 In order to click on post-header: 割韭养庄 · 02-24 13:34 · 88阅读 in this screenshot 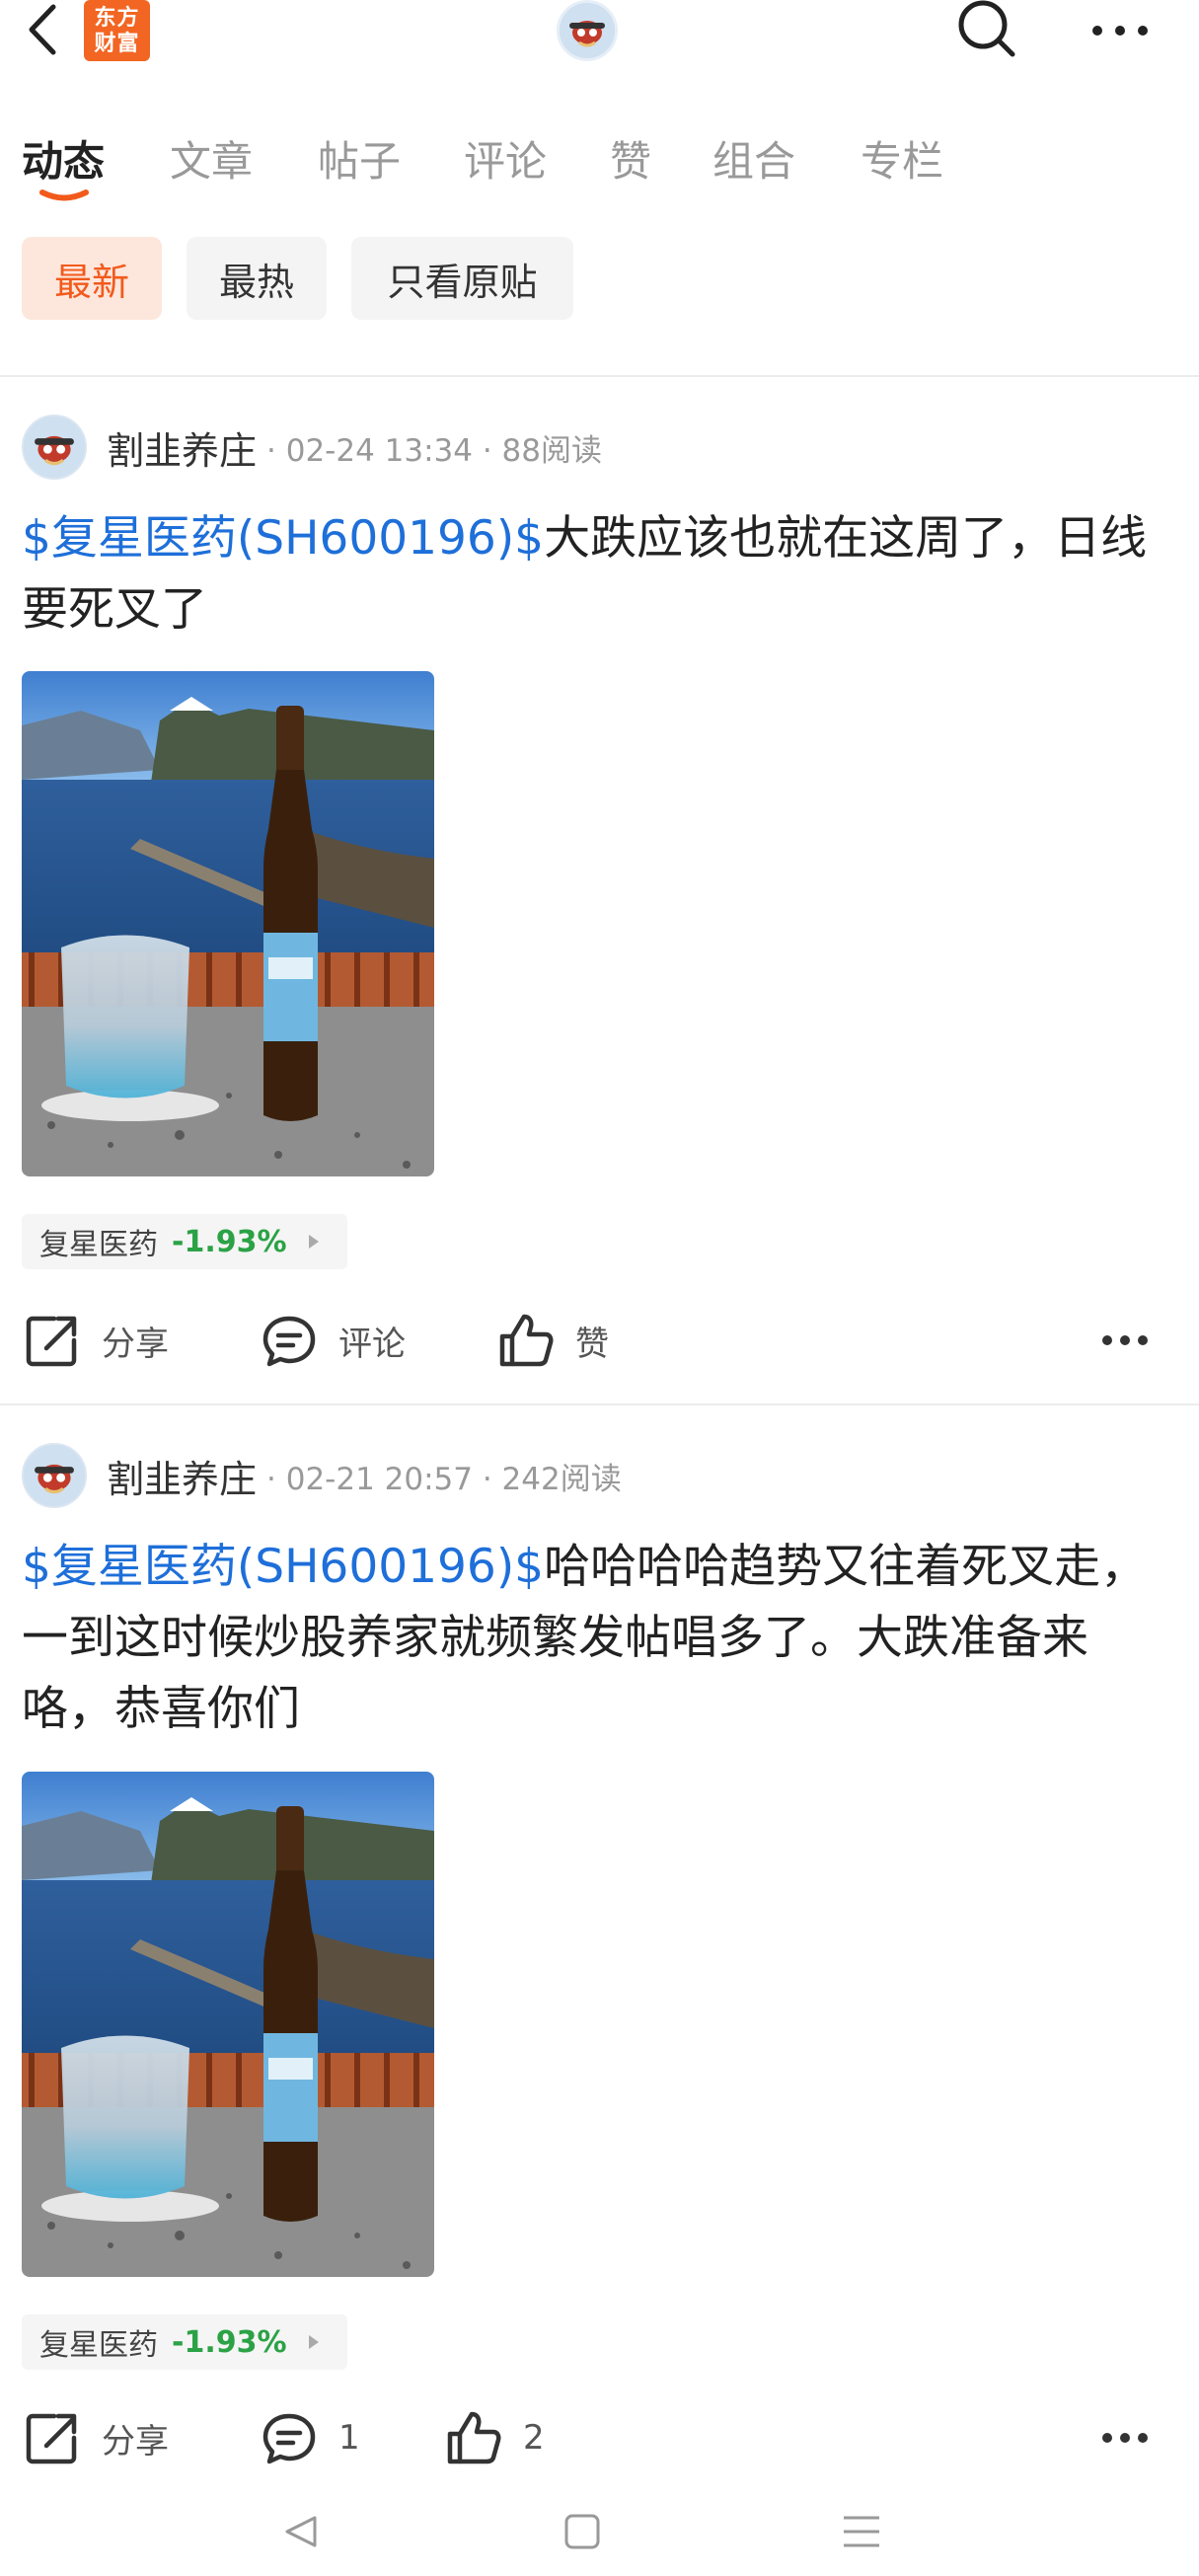, I will do `click(312, 447)`.